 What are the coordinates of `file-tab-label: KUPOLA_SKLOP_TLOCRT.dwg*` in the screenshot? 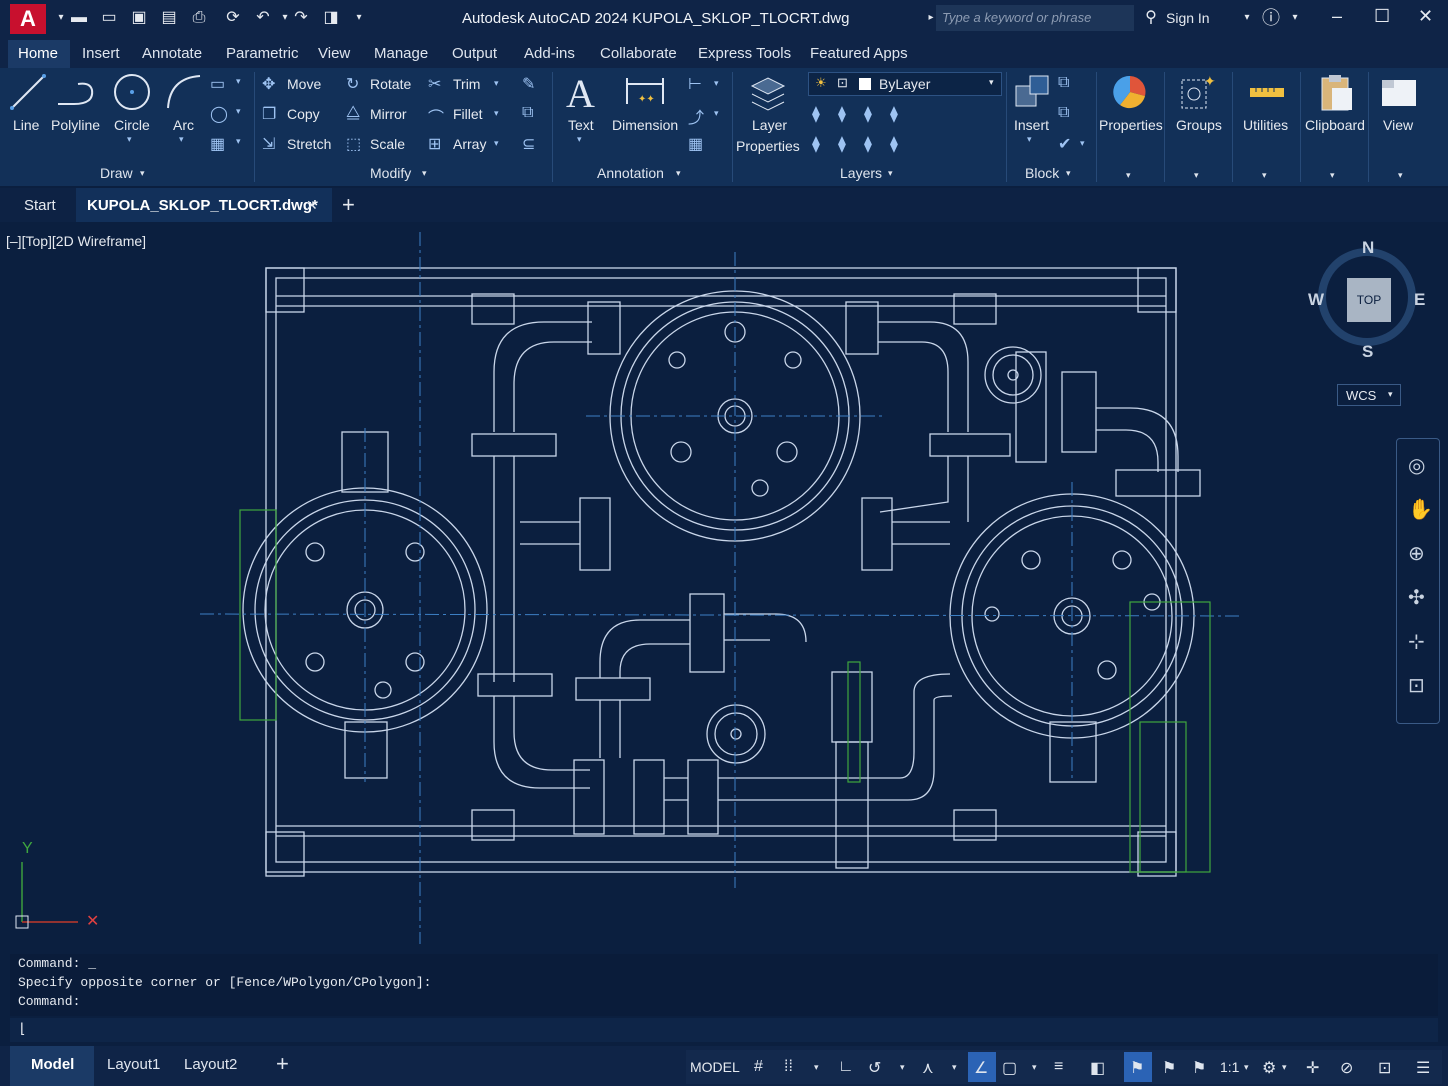 It's located at (202, 205).